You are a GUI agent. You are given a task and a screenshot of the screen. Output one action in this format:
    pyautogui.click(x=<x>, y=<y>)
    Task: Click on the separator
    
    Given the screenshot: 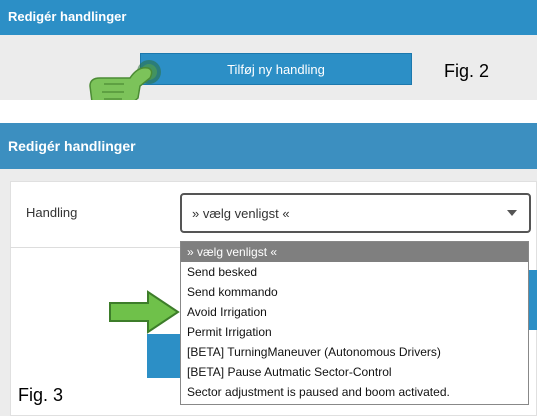 What is the action you would take?
    pyautogui.click(x=268, y=110)
    